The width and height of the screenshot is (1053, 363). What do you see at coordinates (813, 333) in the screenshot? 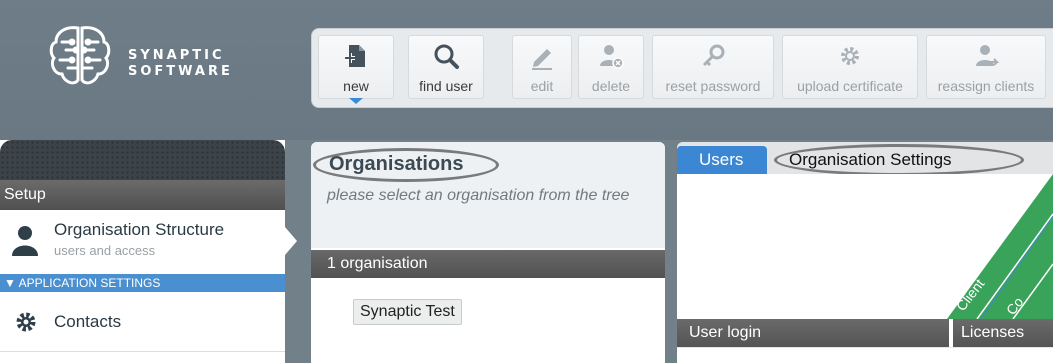
I see `column-header-user-login: User login` at bounding box center [813, 333].